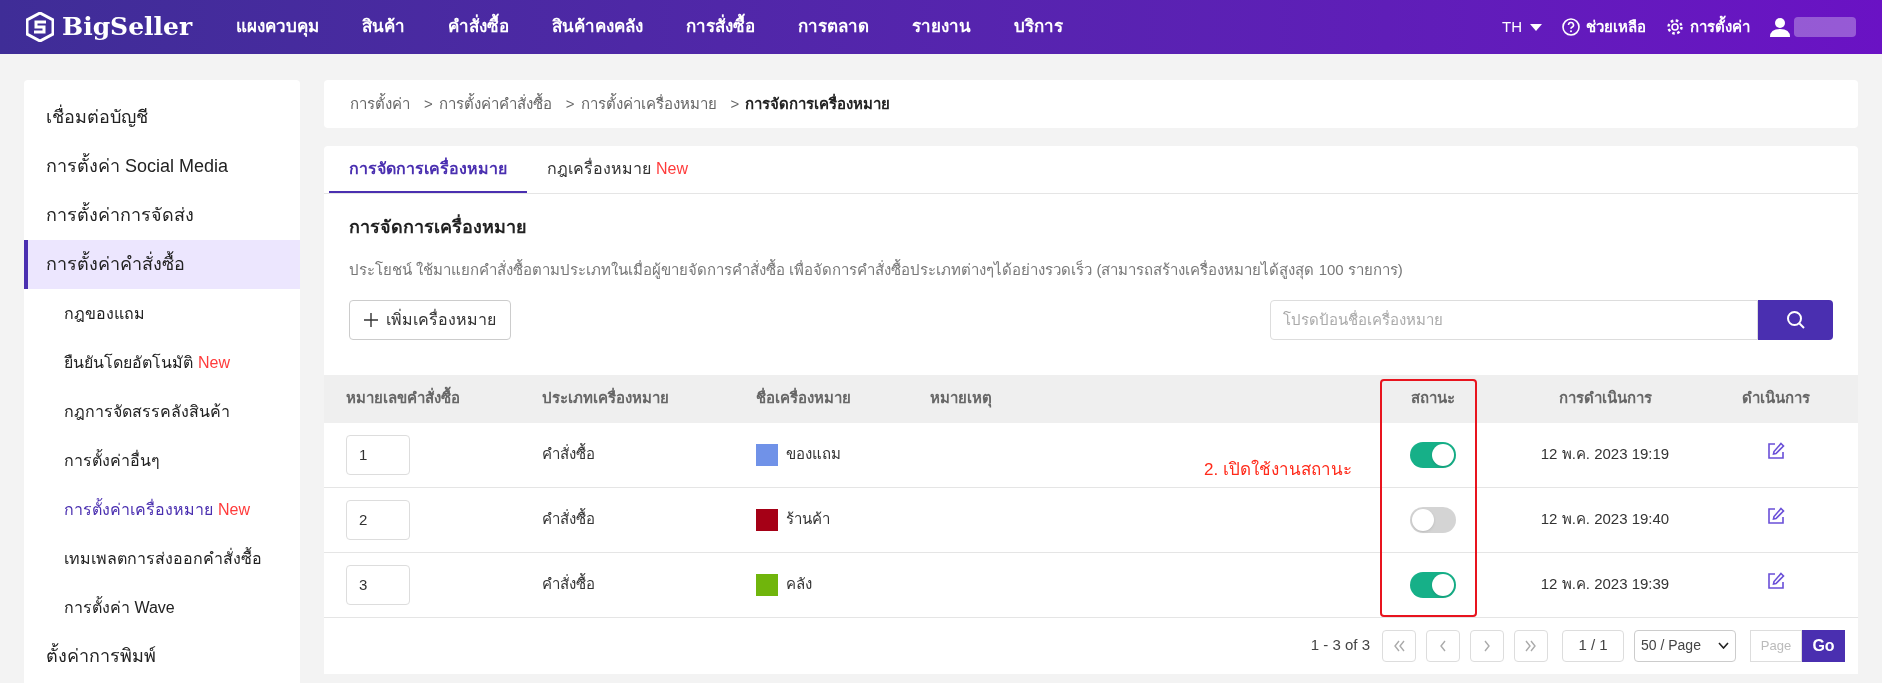 The height and width of the screenshot is (683, 1882). Describe the element at coordinates (1340, 645) in the screenshot. I see `pagination-summary: 1 - 3 of 3` at that location.